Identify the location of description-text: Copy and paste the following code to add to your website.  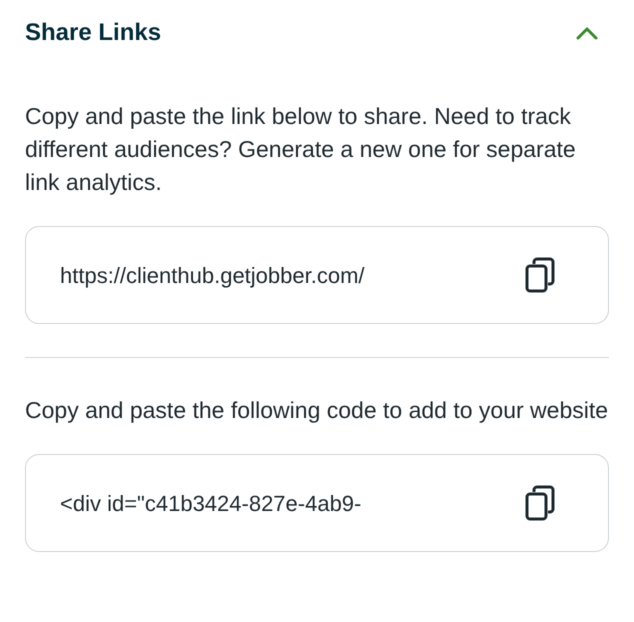
(317, 410).